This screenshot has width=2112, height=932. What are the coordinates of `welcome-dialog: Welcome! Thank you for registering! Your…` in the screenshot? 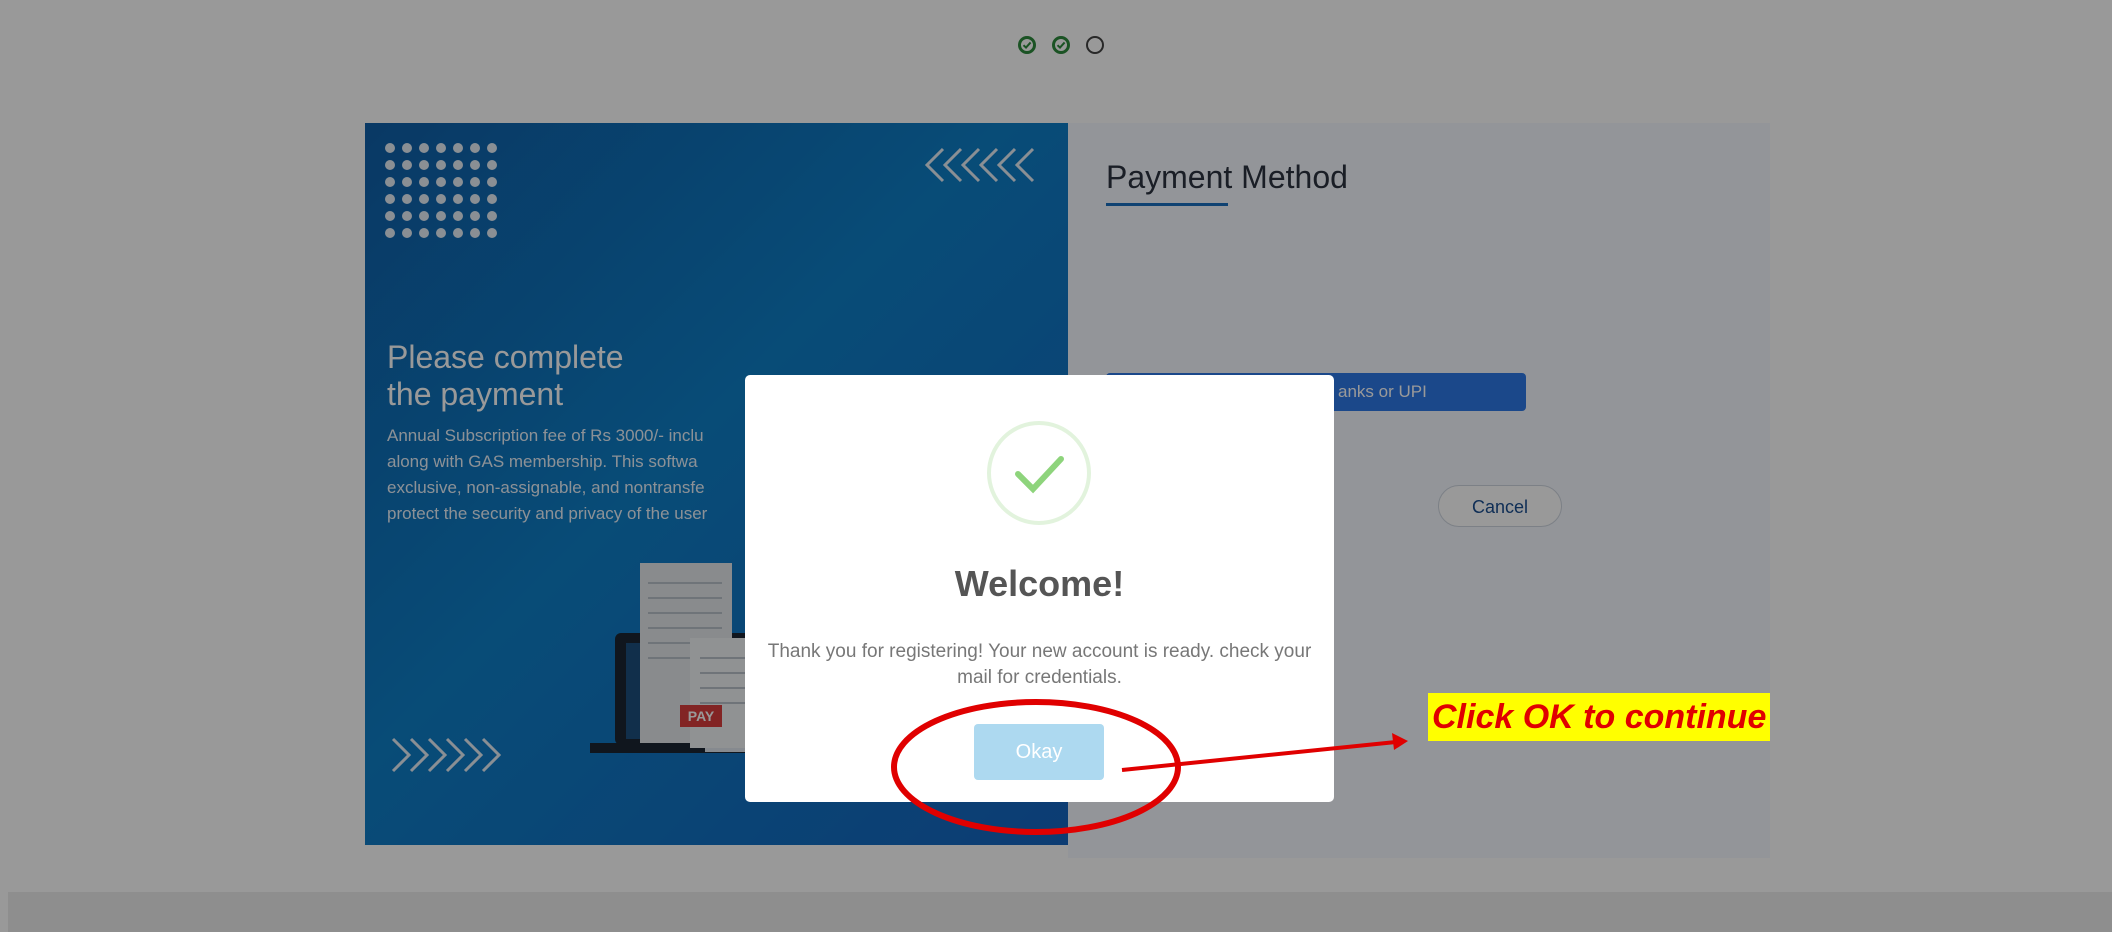 It's located at (1039, 588).